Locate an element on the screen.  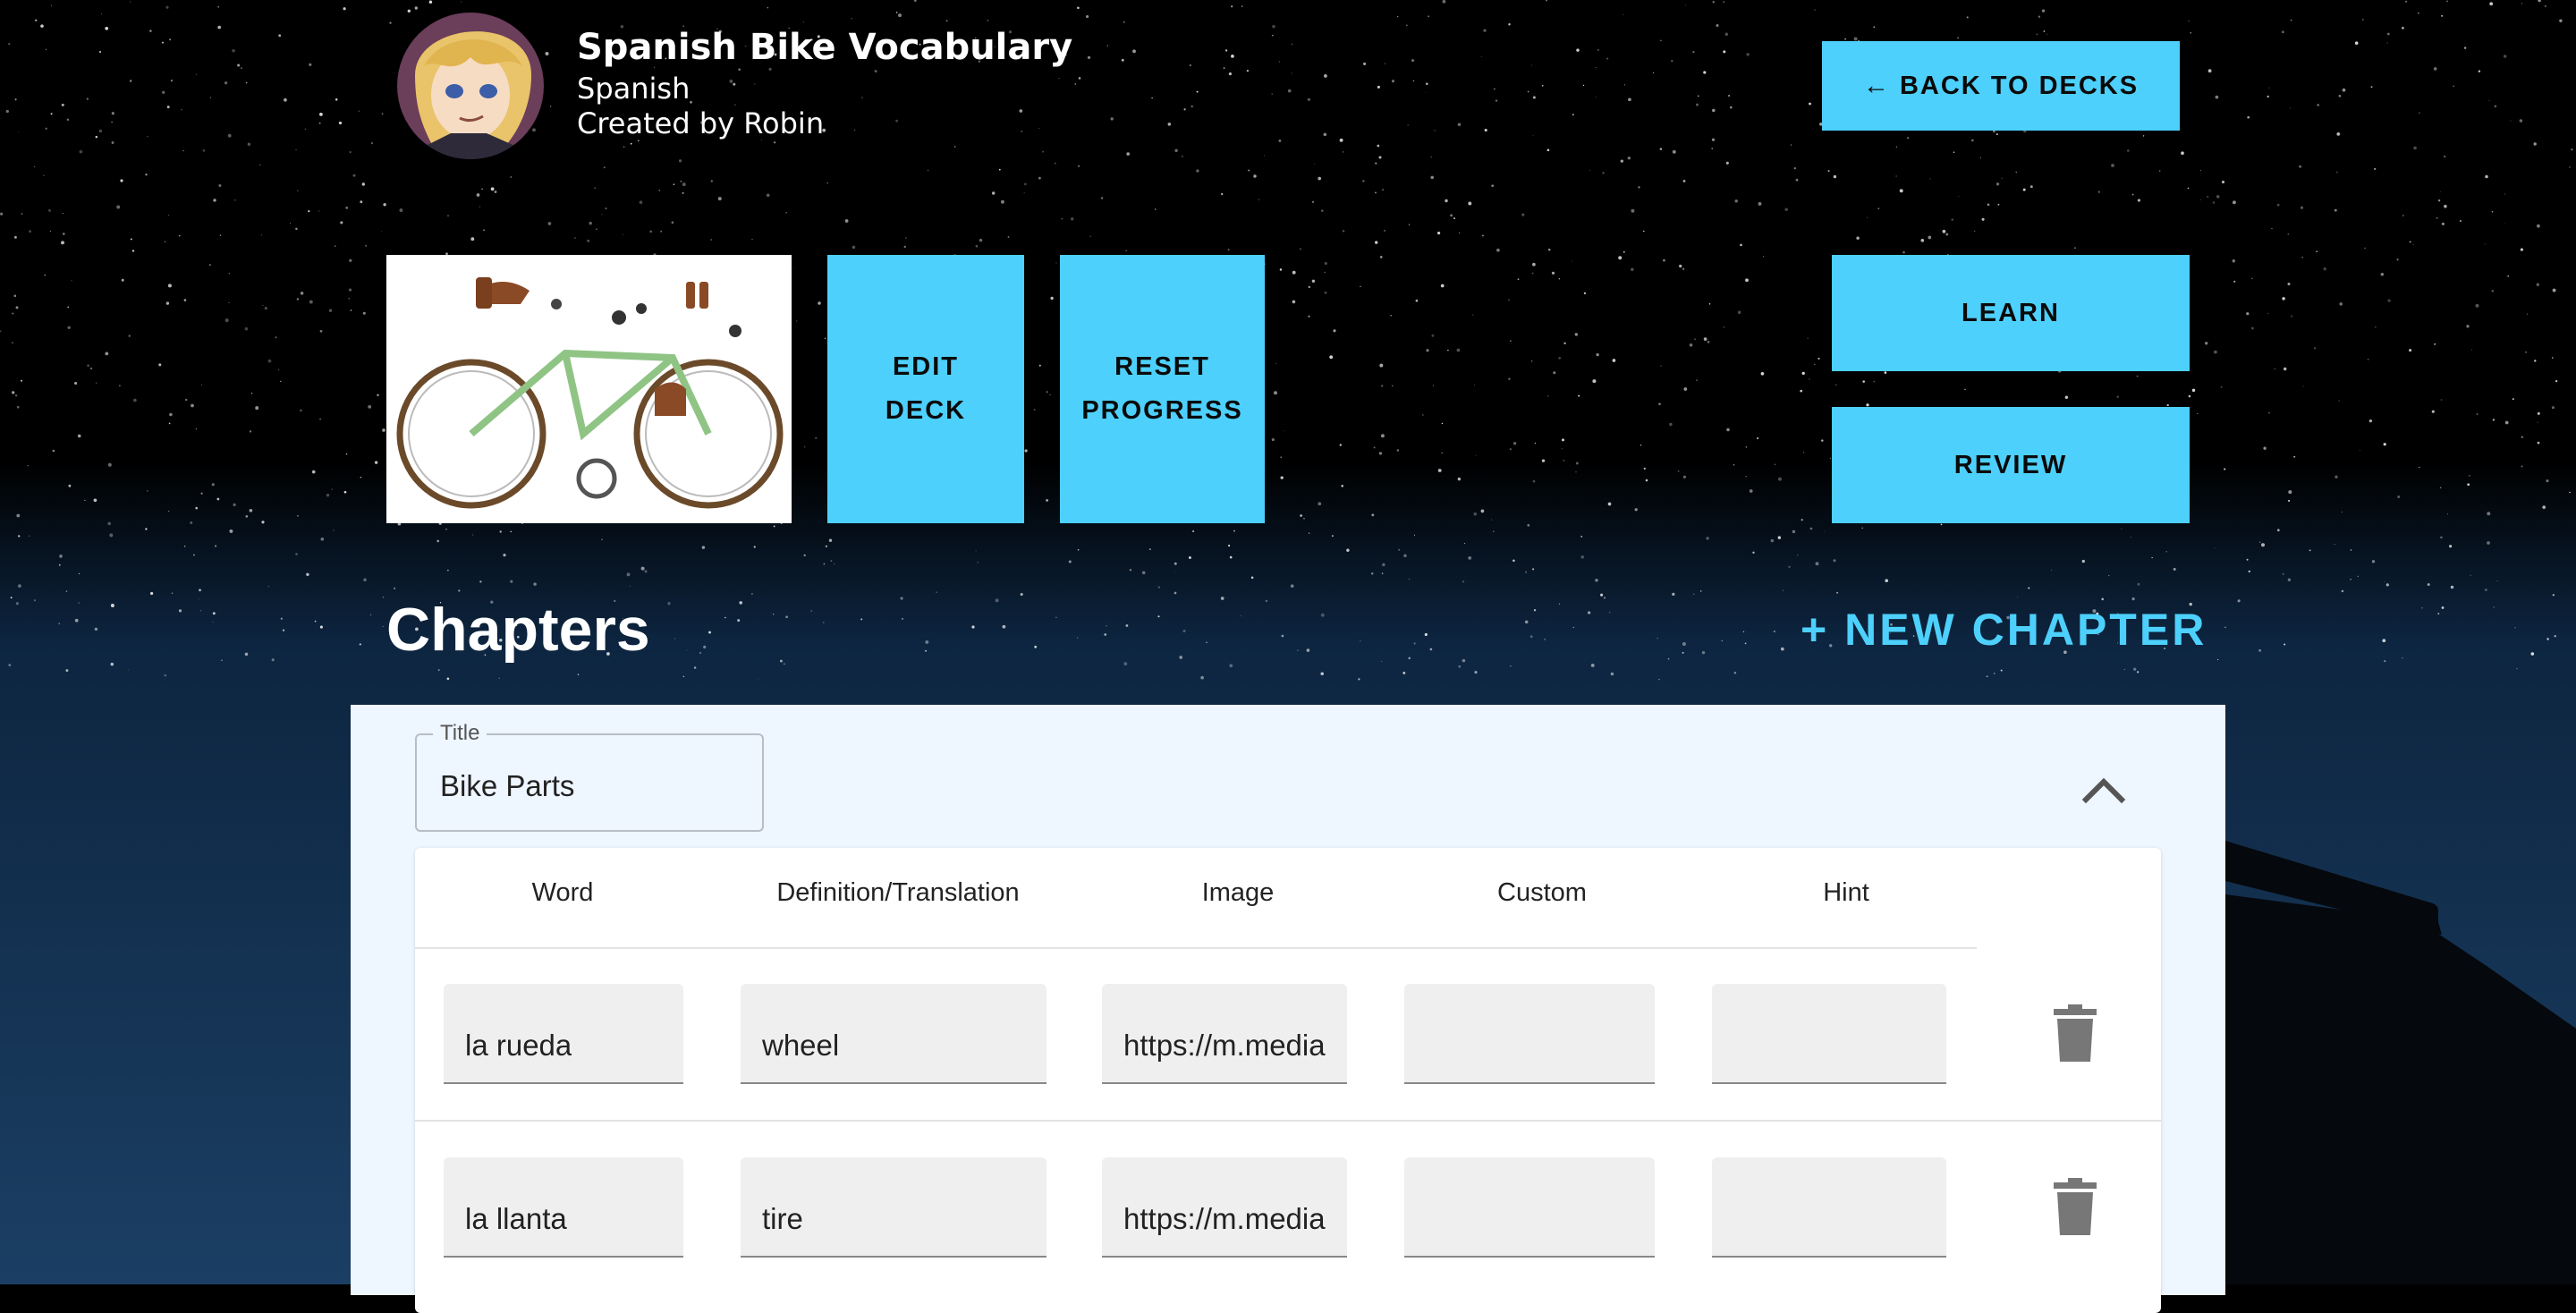
deck-cover-image is located at coordinates (589, 389).